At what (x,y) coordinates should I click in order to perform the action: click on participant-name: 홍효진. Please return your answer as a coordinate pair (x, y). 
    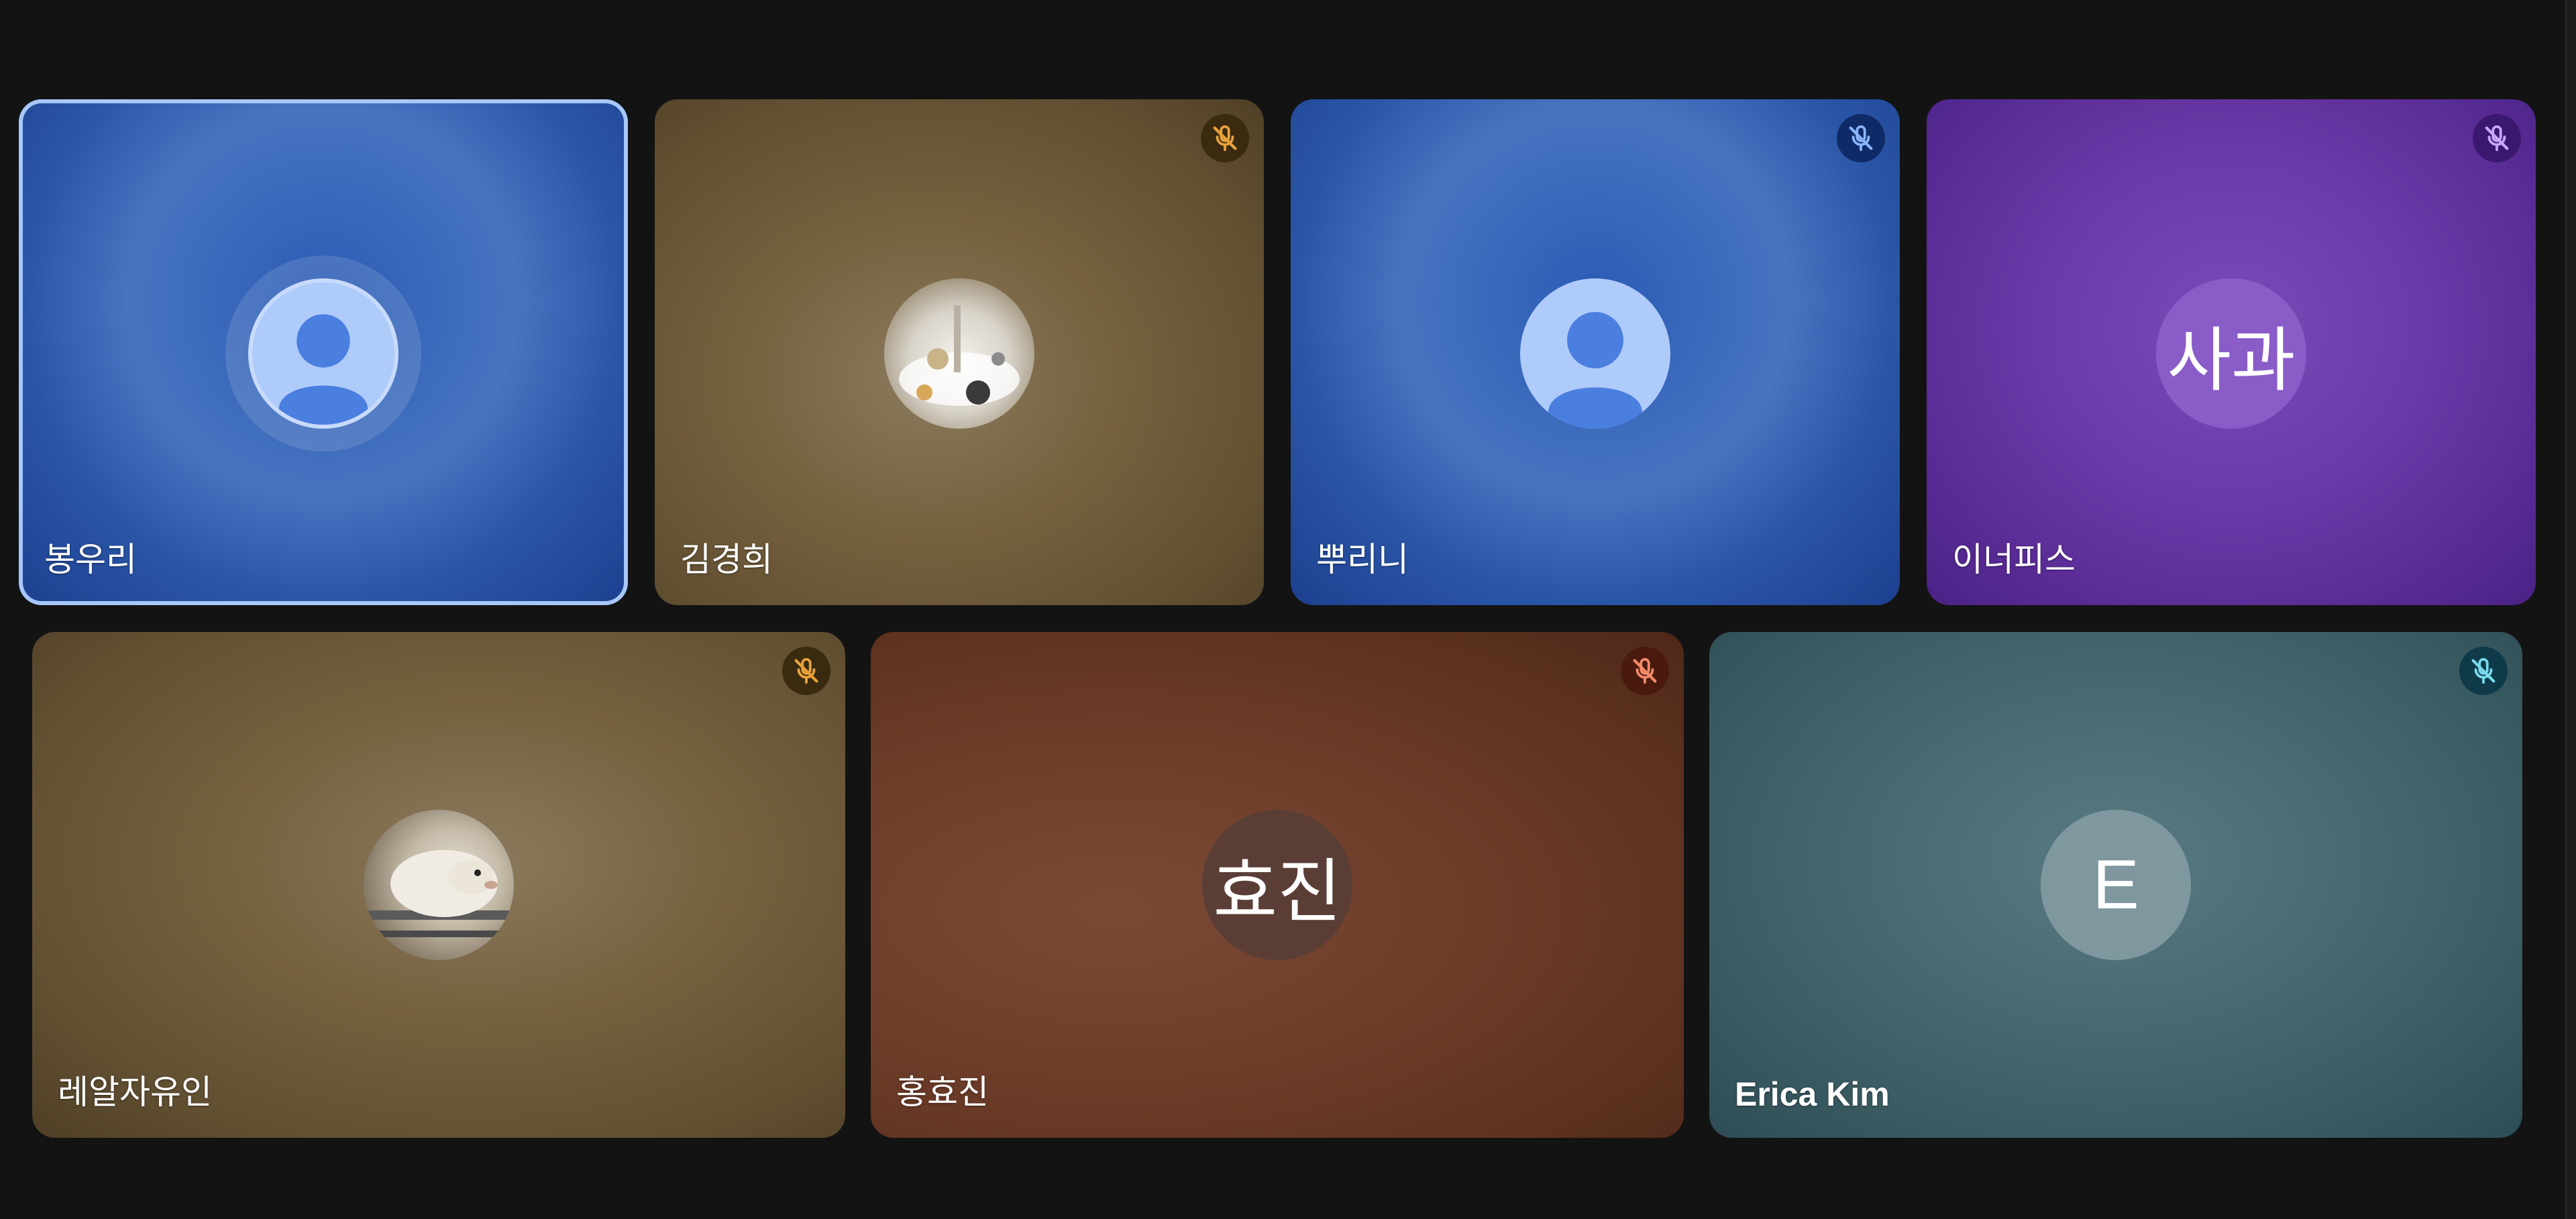
    Looking at the image, I should click on (942, 1092).